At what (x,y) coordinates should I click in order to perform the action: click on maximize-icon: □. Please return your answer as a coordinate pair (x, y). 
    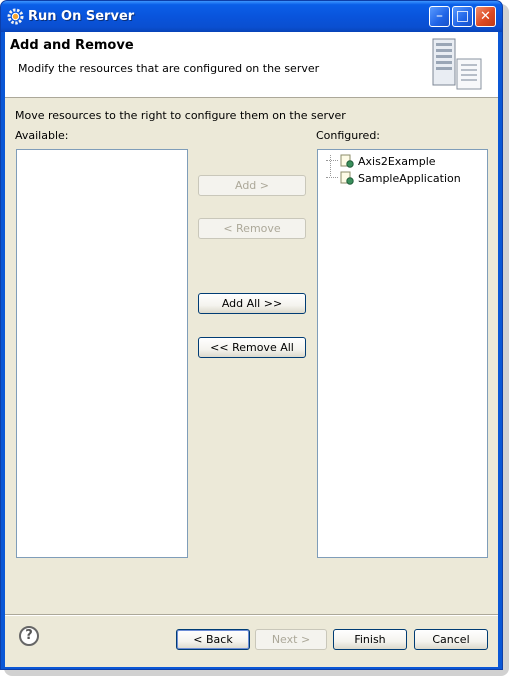
    Looking at the image, I should click on (462, 16).